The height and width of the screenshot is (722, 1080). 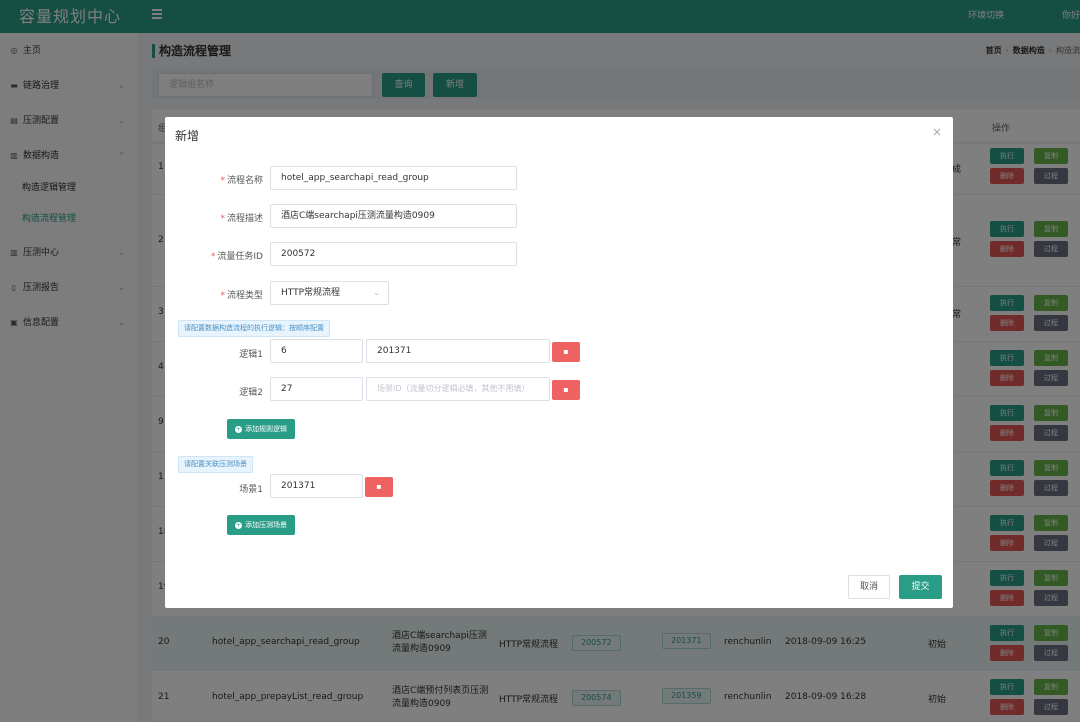 What do you see at coordinates (251, 355) in the screenshot?
I see `logic-1-label: 逻辑1` at bounding box center [251, 355].